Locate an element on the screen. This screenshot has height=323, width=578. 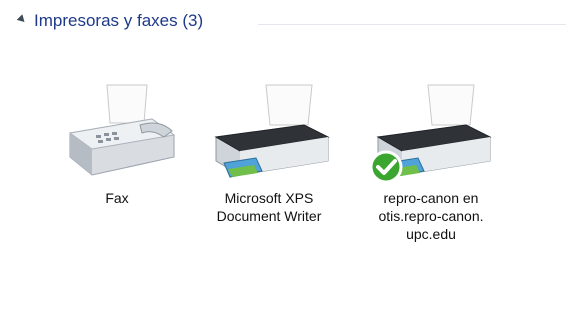
group-header: Impresoras y faxes (3) is located at coordinates (289, 20).